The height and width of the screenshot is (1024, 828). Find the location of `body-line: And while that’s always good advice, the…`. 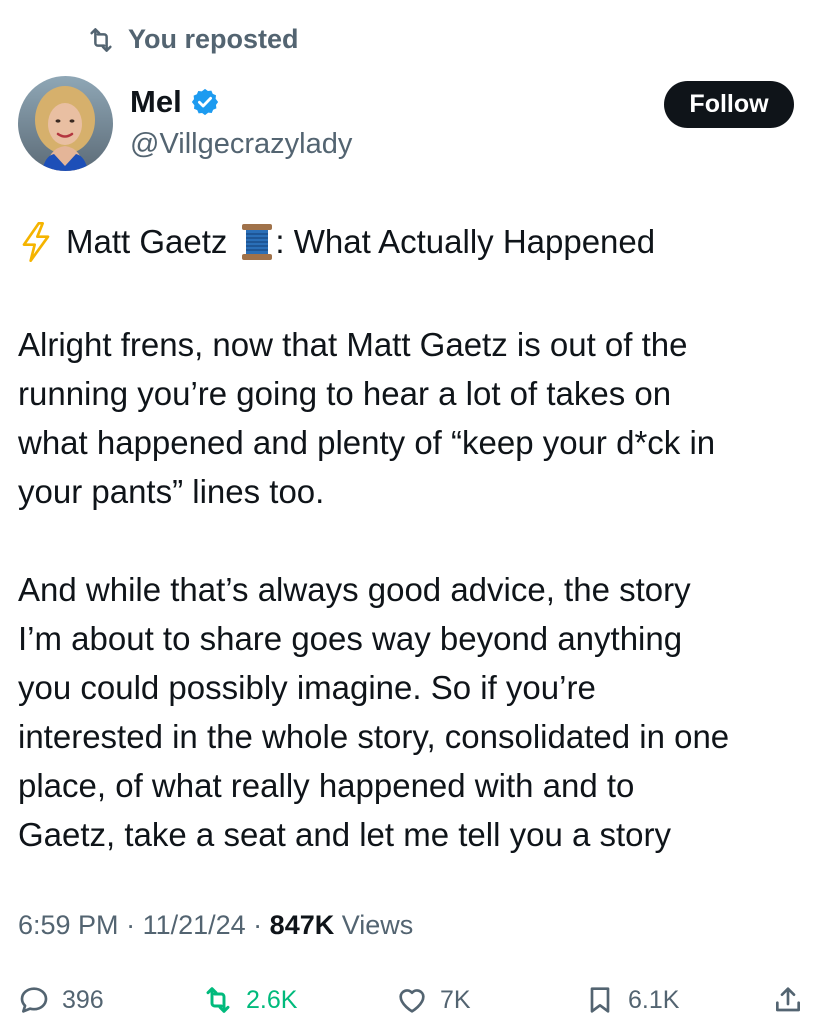

body-line: And while that’s always good advice, the… is located at coordinates (354, 589).